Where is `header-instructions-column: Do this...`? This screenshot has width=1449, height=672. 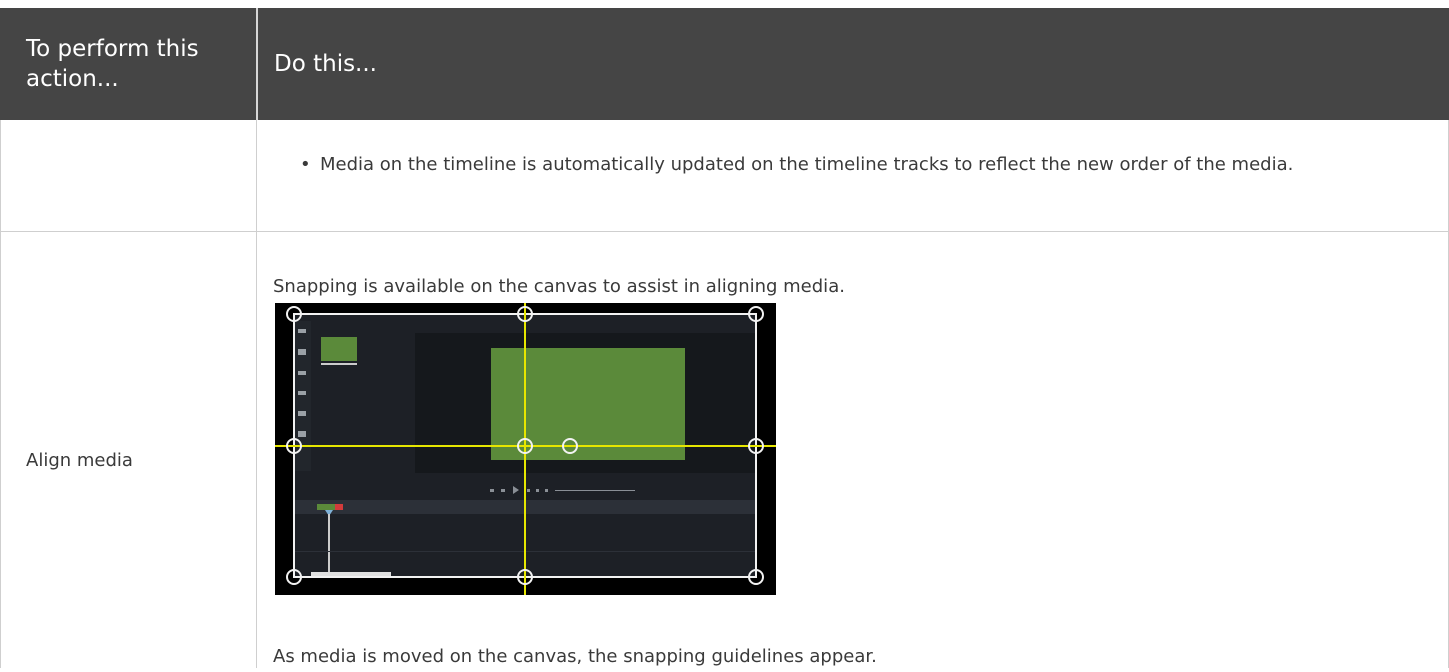
header-instructions-column: Do this... is located at coordinates (853, 64).